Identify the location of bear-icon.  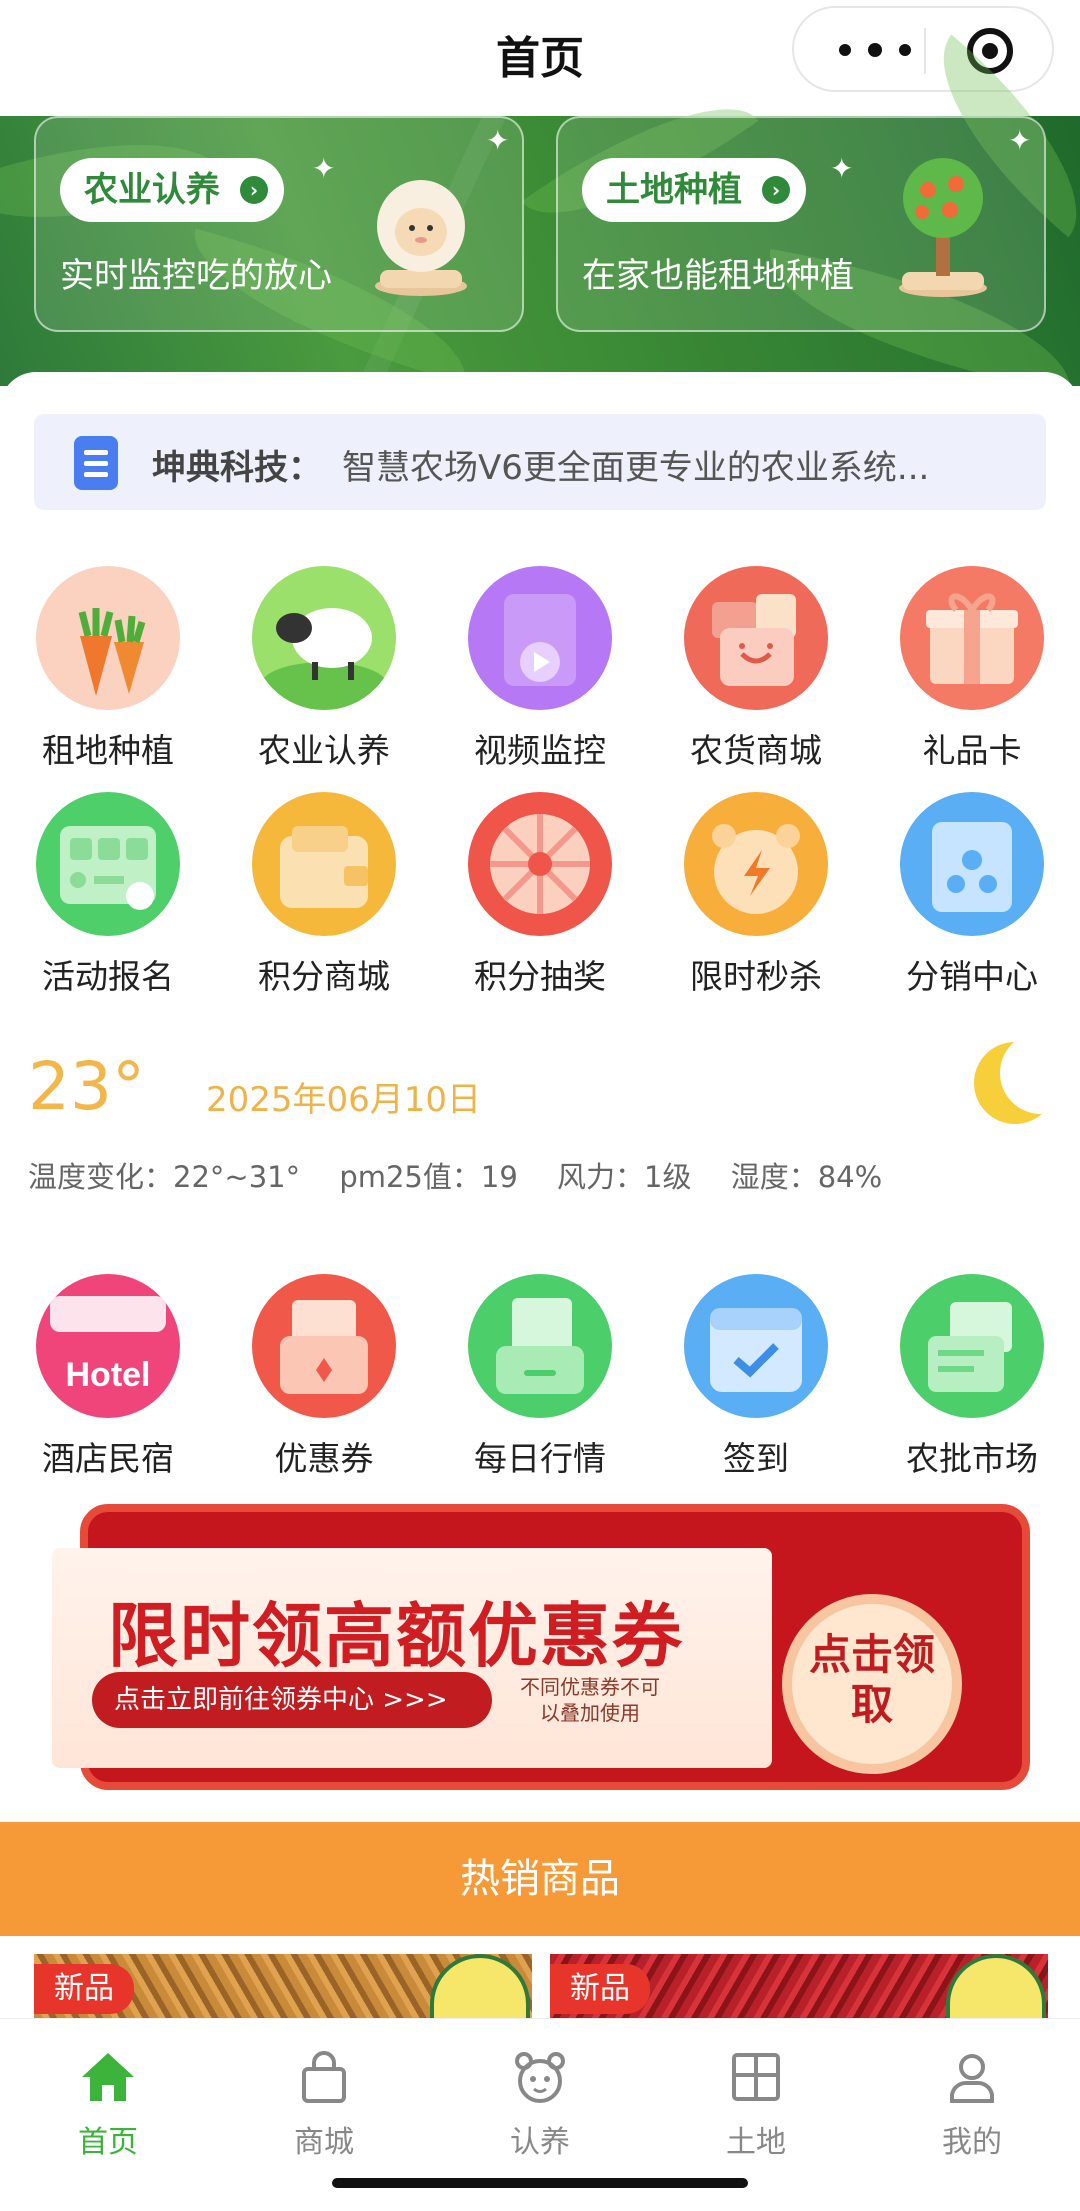
(540, 2077).